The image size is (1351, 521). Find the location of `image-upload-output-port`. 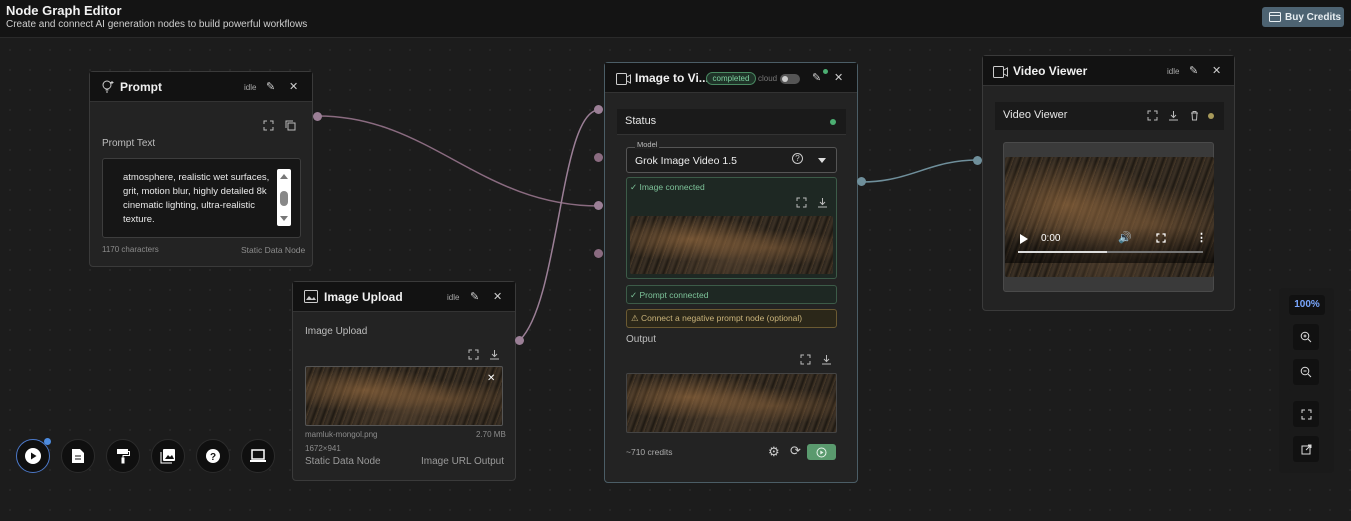

image-upload-output-port is located at coordinates (519, 340).